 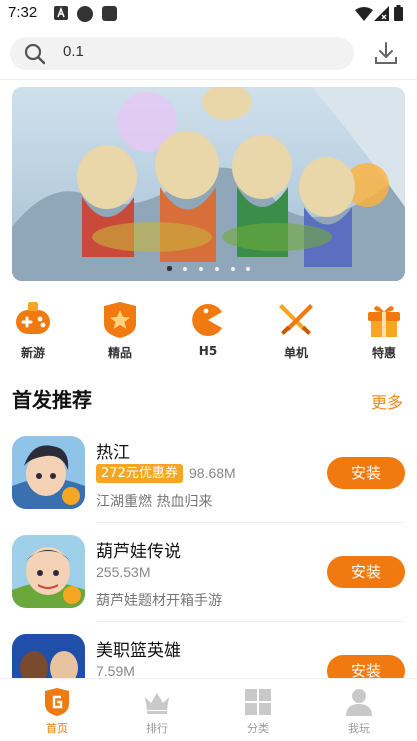 I want to click on game-row: 葫芦娃传说 255.53M 葫芦娃题材开箱手游 安装, so click(x=208, y=573).